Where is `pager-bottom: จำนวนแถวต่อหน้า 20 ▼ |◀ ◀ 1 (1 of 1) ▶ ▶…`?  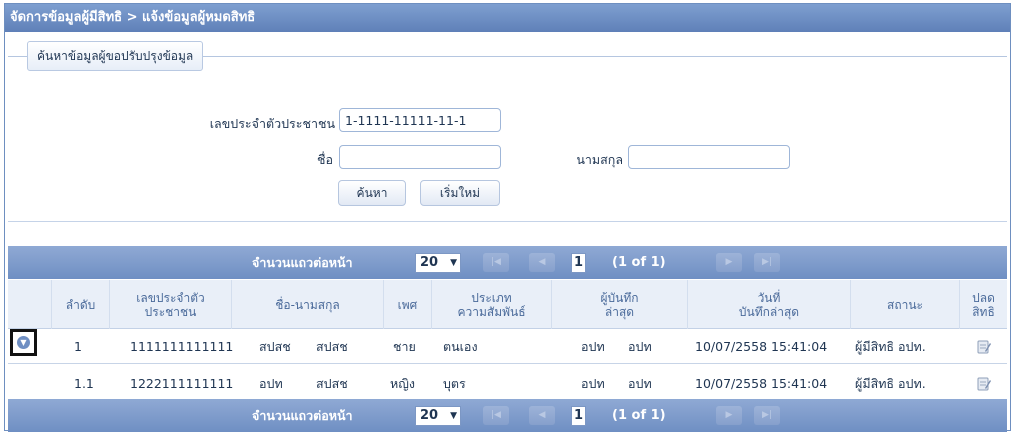 pager-bottom: จำนวนแถวต่อหน้า 20 ▼ |◀ ◀ 1 (1 of 1) ▶ ▶… is located at coordinates (507, 415).